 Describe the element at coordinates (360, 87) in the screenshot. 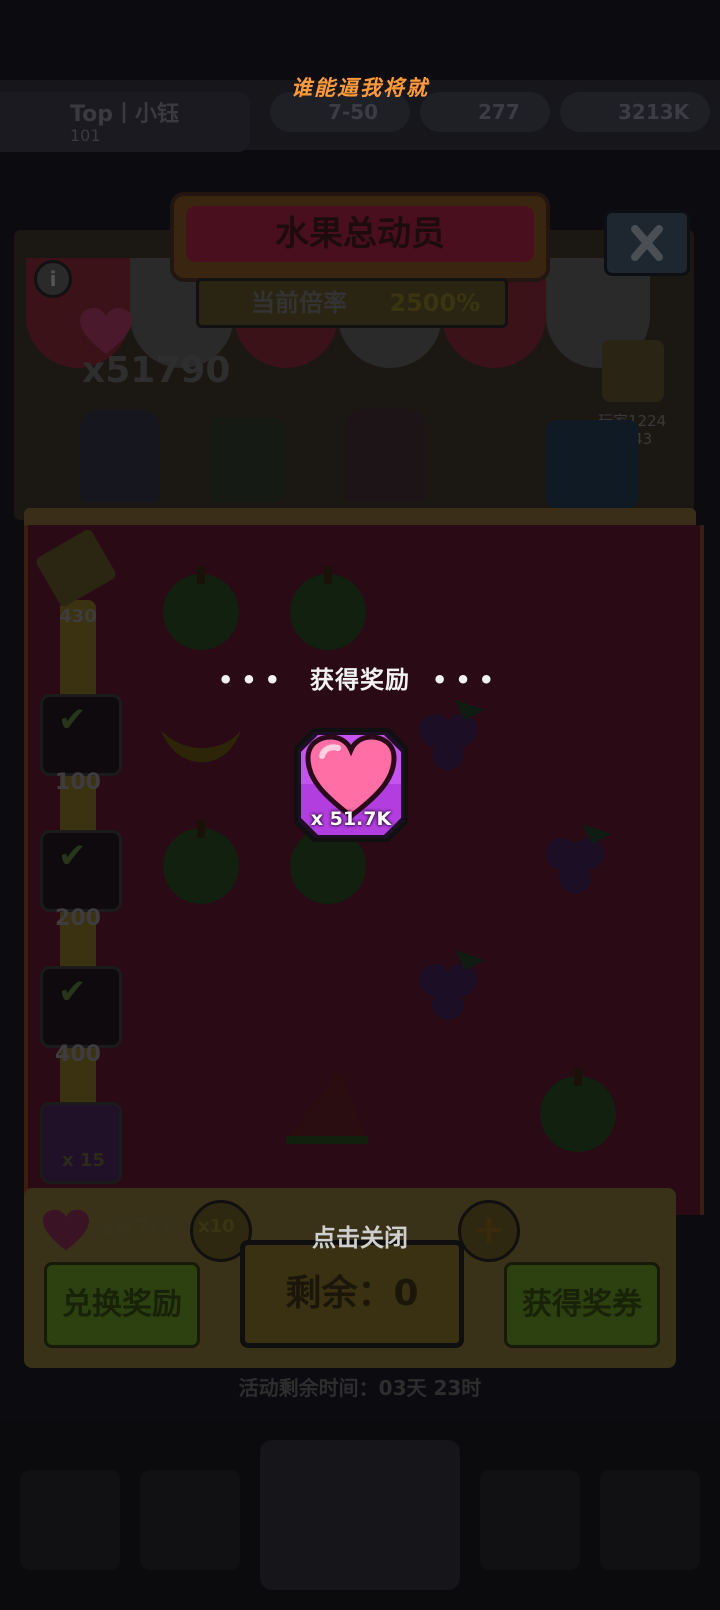

I see `top-banner-text: 谁能逼我将就` at that location.